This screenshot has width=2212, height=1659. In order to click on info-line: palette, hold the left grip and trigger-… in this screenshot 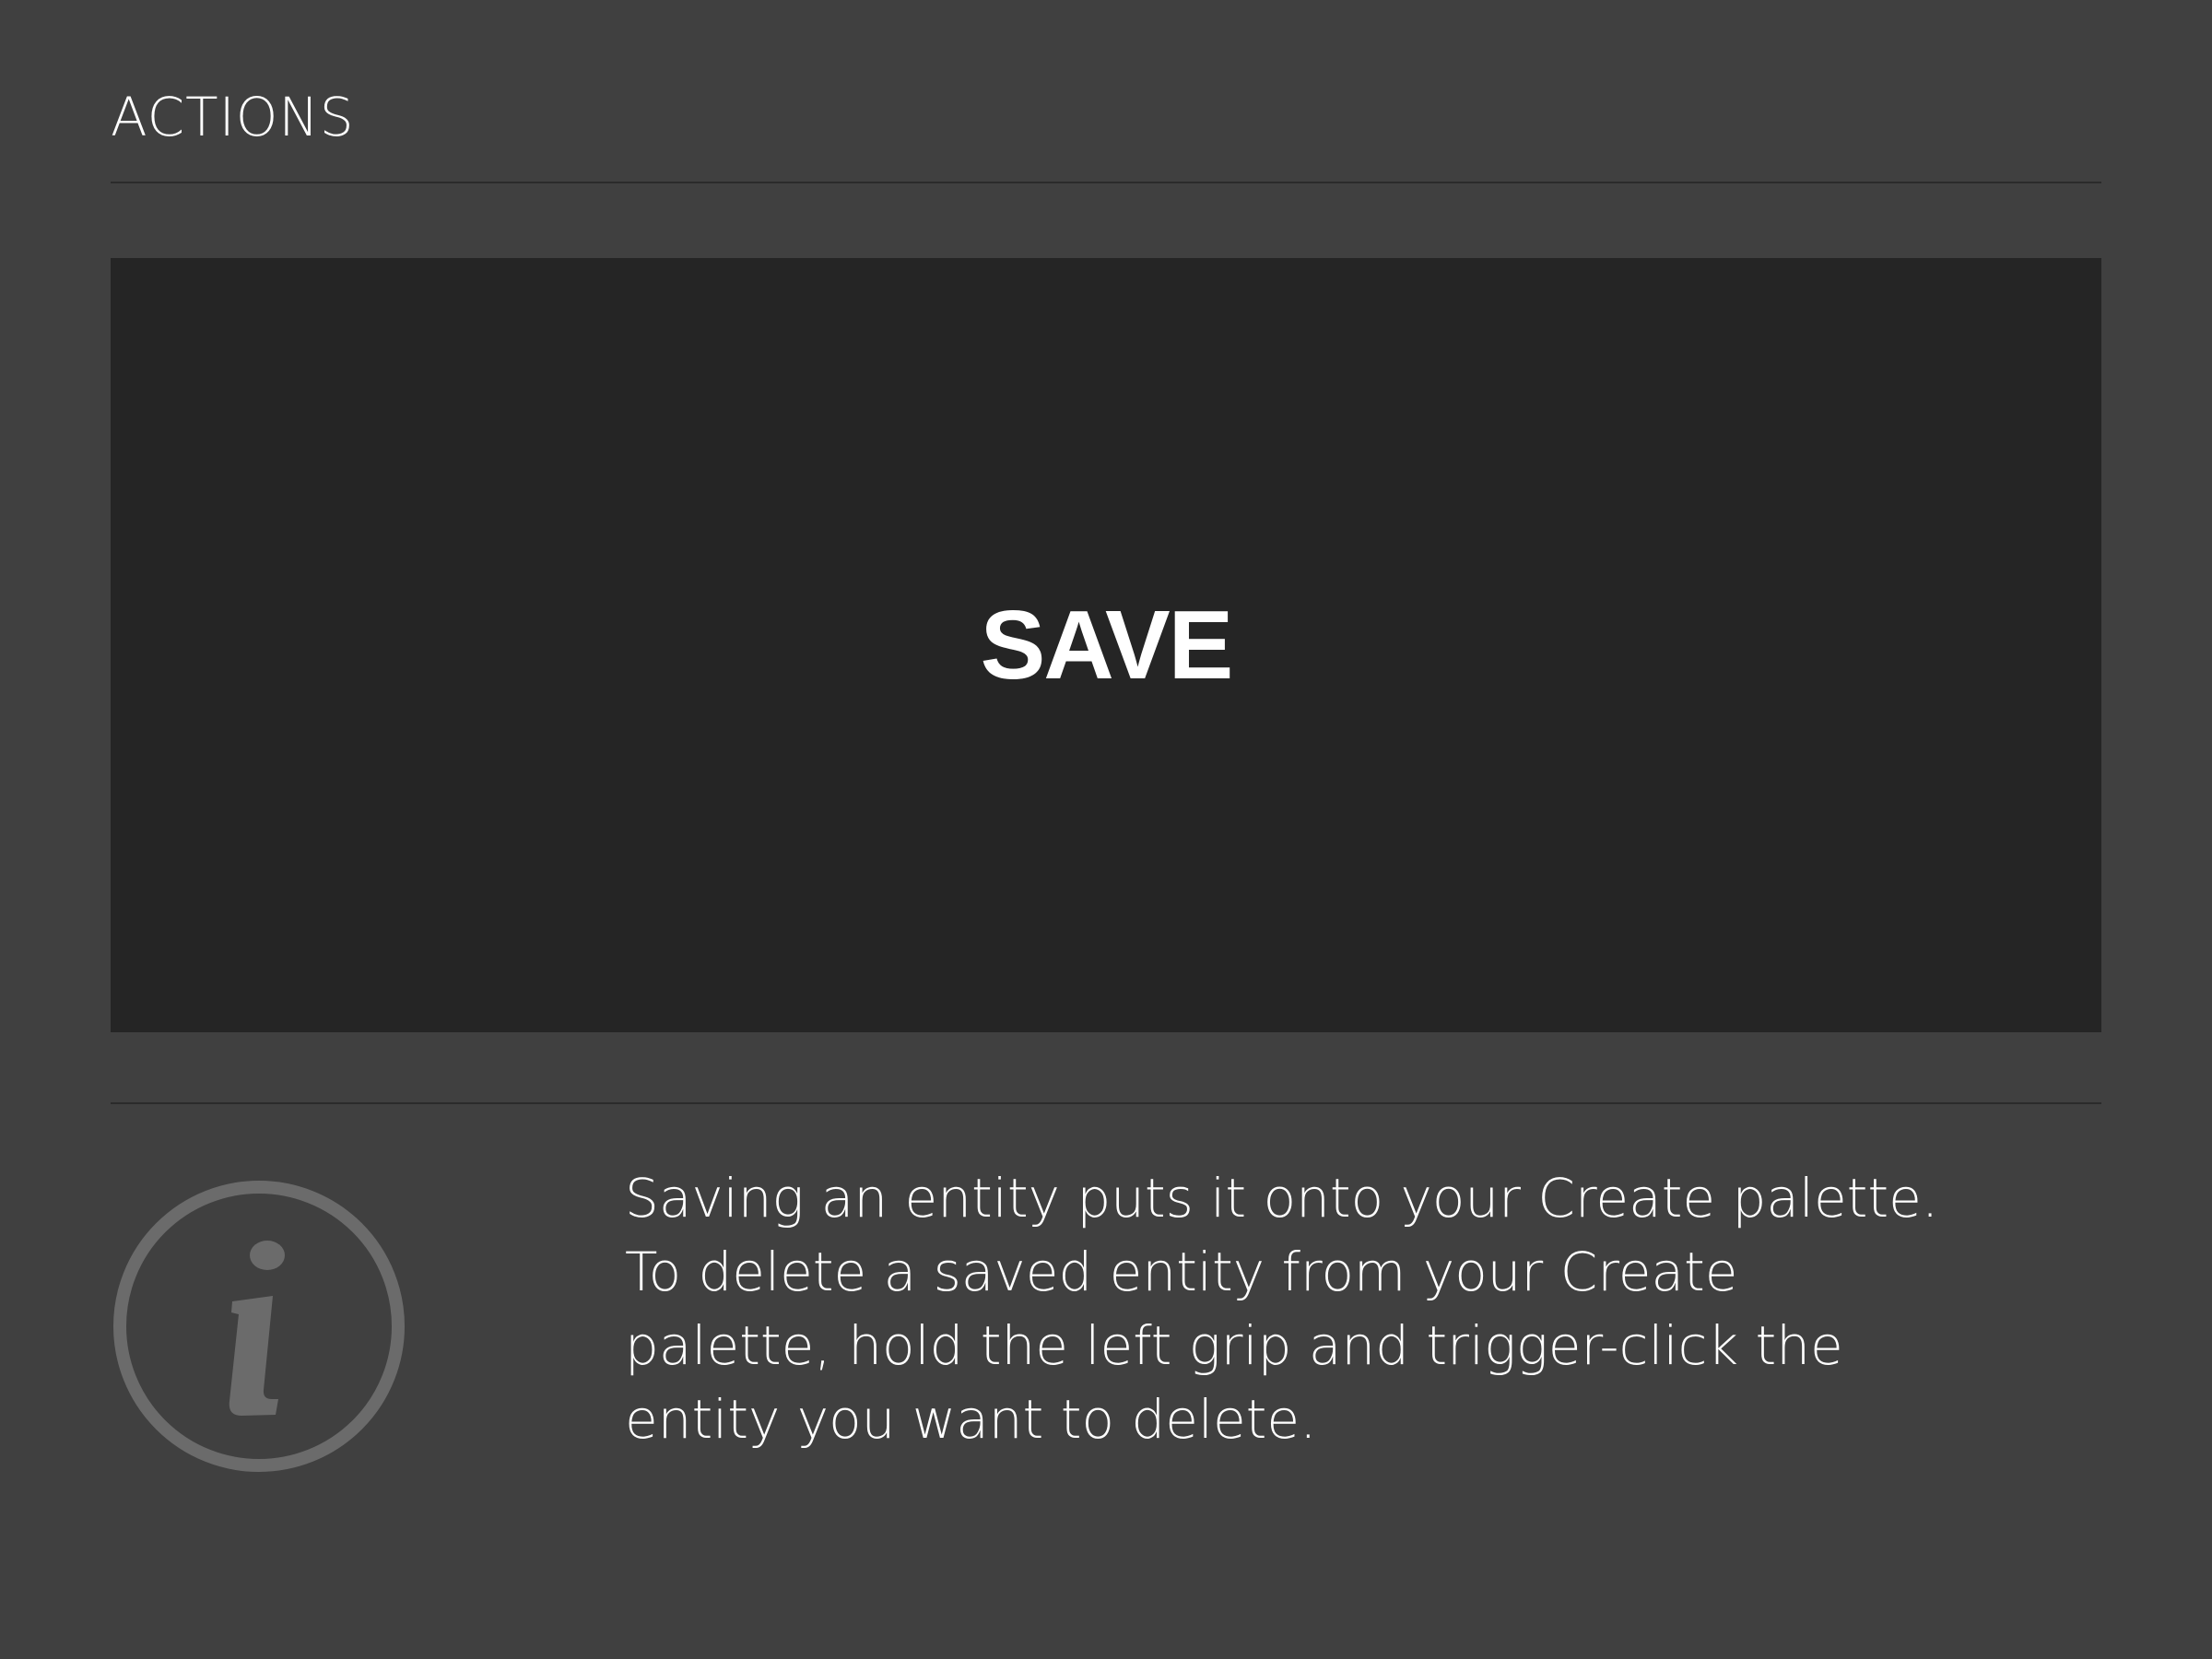, I will do `click(1234, 1345)`.